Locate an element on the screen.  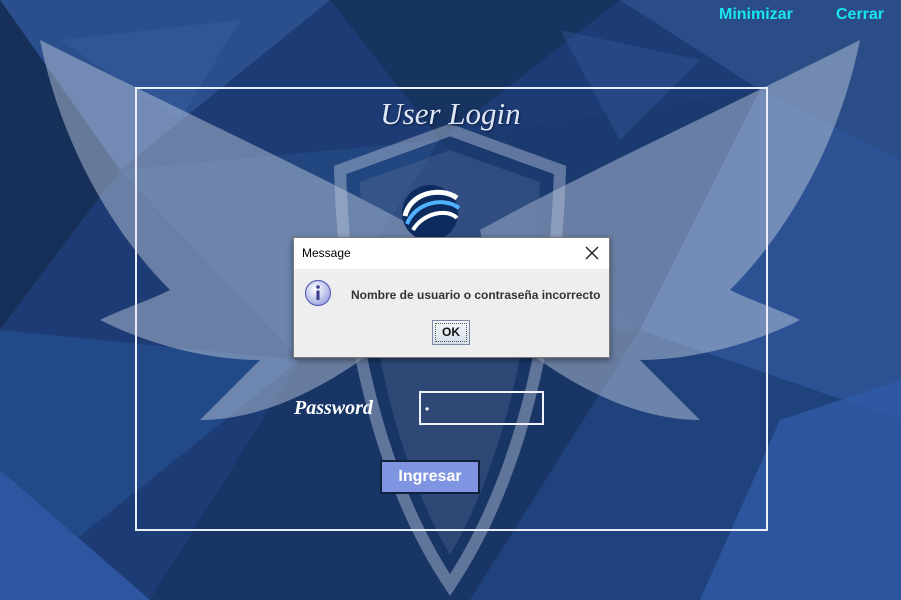
password-field: • is located at coordinates (481, 408).